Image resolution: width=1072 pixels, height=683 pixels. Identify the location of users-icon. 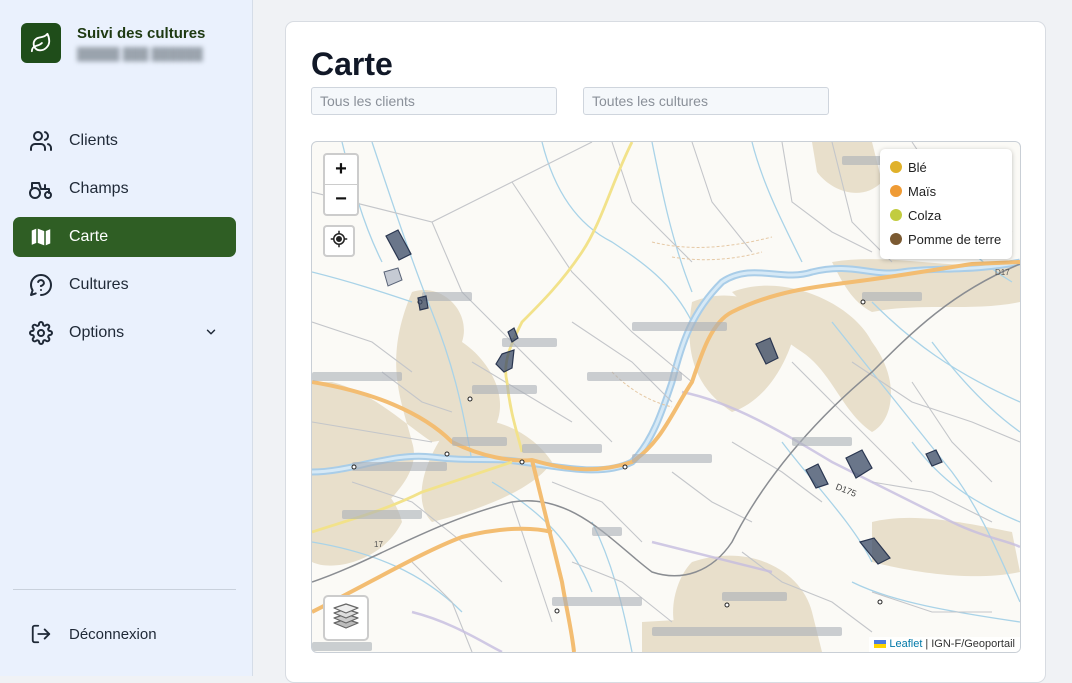
(41, 141).